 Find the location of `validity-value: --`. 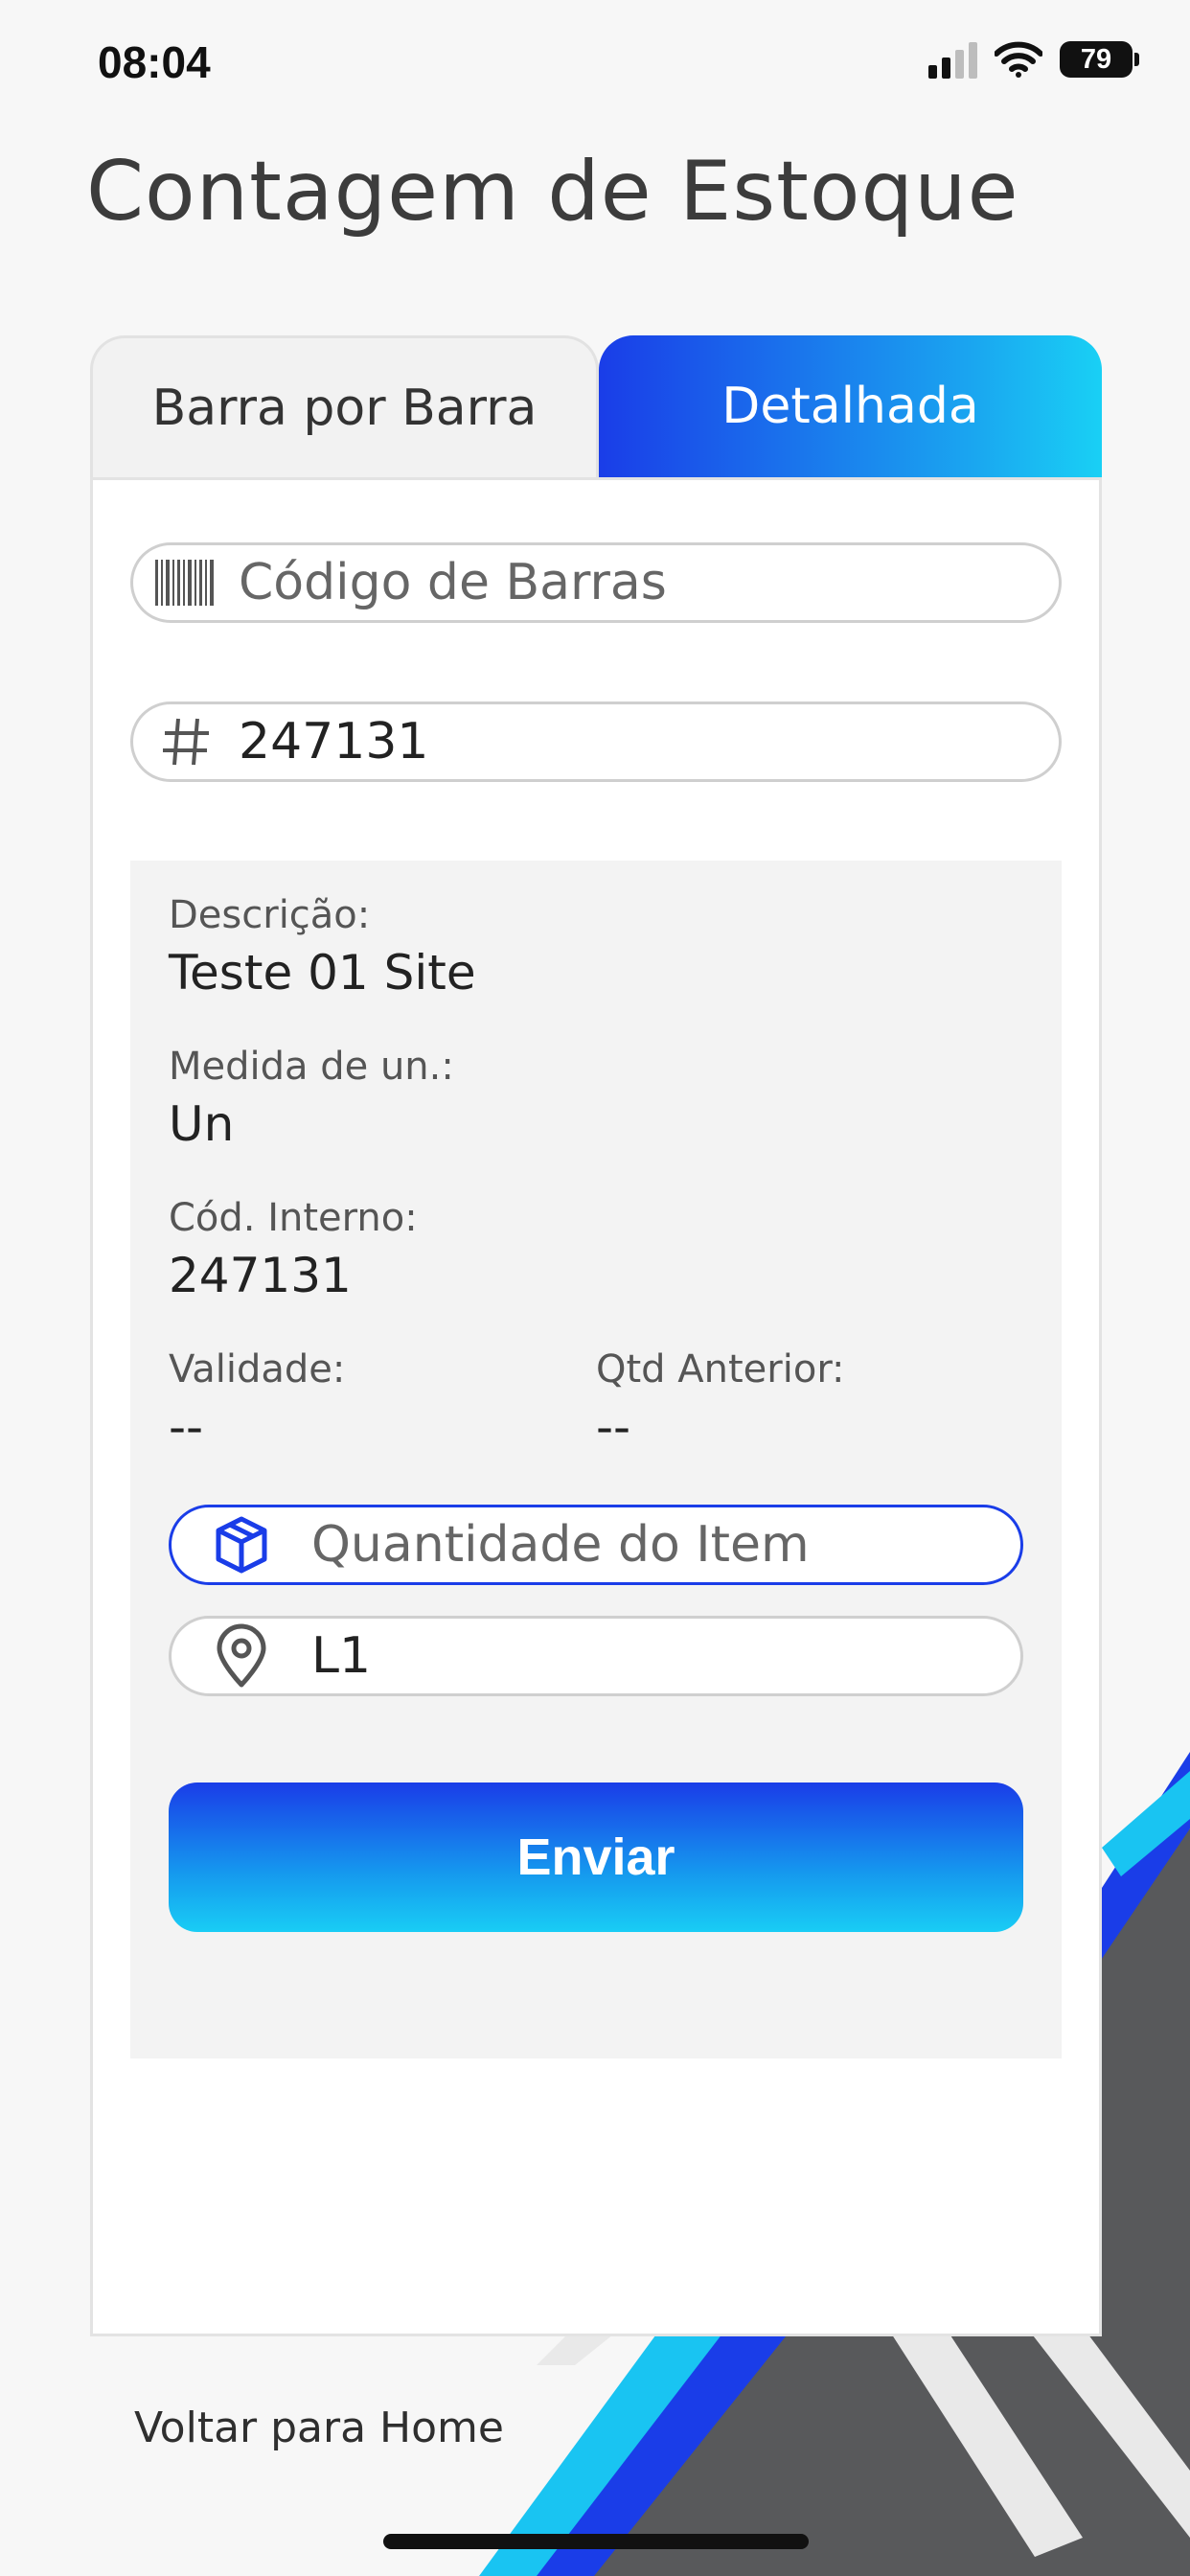

validity-value: -- is located at coordinates (187, 1427).